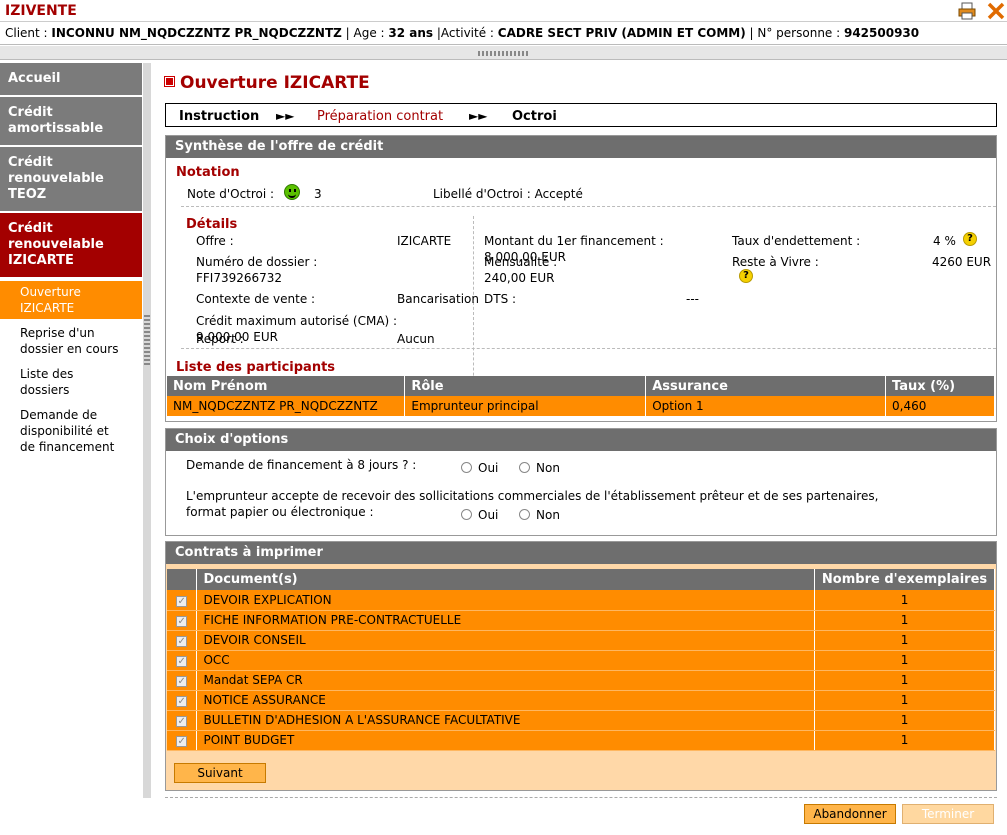 This screenshot has width=1007, height=835. I want to click on column-header: Nom Prénom, so click(286, 386).